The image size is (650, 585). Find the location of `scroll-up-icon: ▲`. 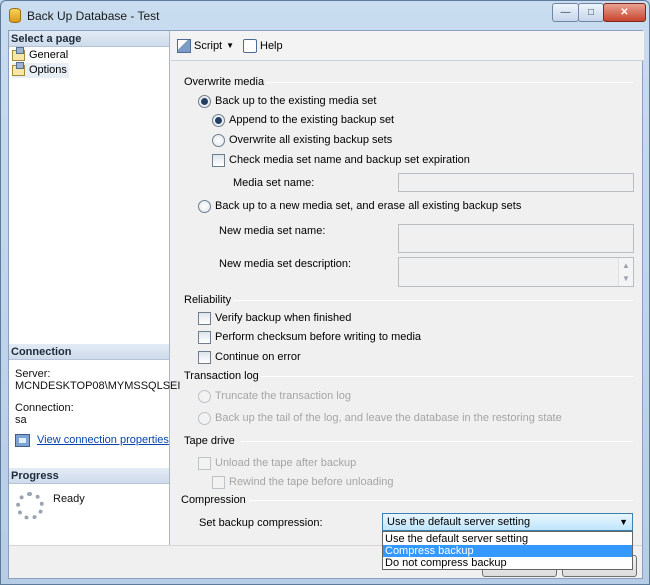

scroll-up-icon: ▲ is located at coordinates (626, 265).